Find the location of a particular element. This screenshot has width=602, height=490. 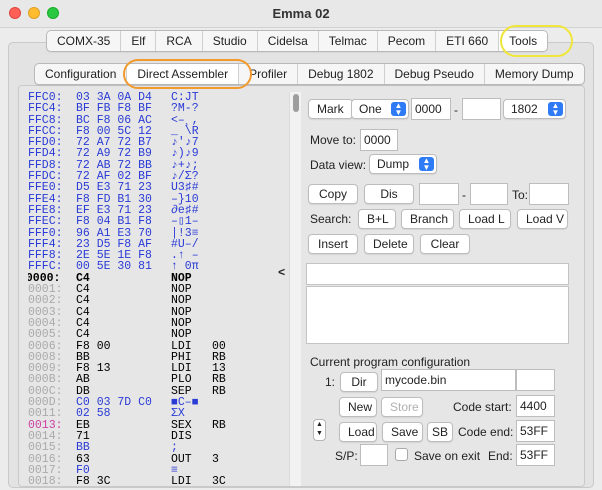

listing-row: 000B: AB PLO RB is located at coordinates (157, 380).